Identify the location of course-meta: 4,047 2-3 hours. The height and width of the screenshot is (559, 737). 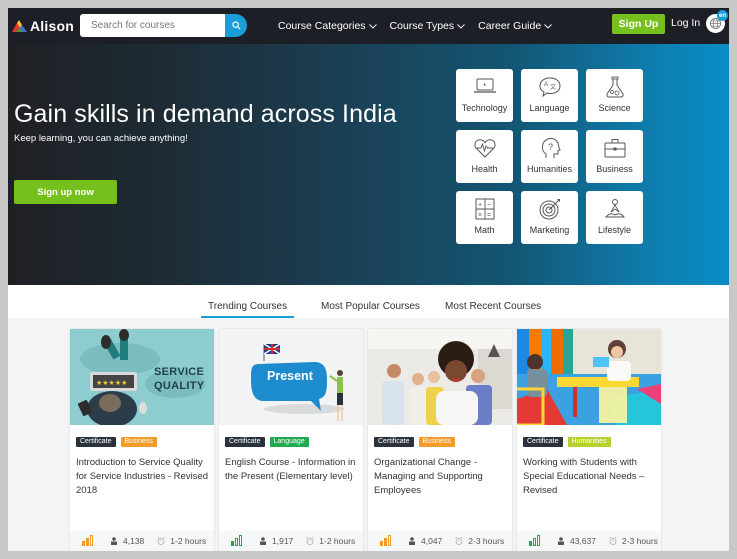
(440, 541).